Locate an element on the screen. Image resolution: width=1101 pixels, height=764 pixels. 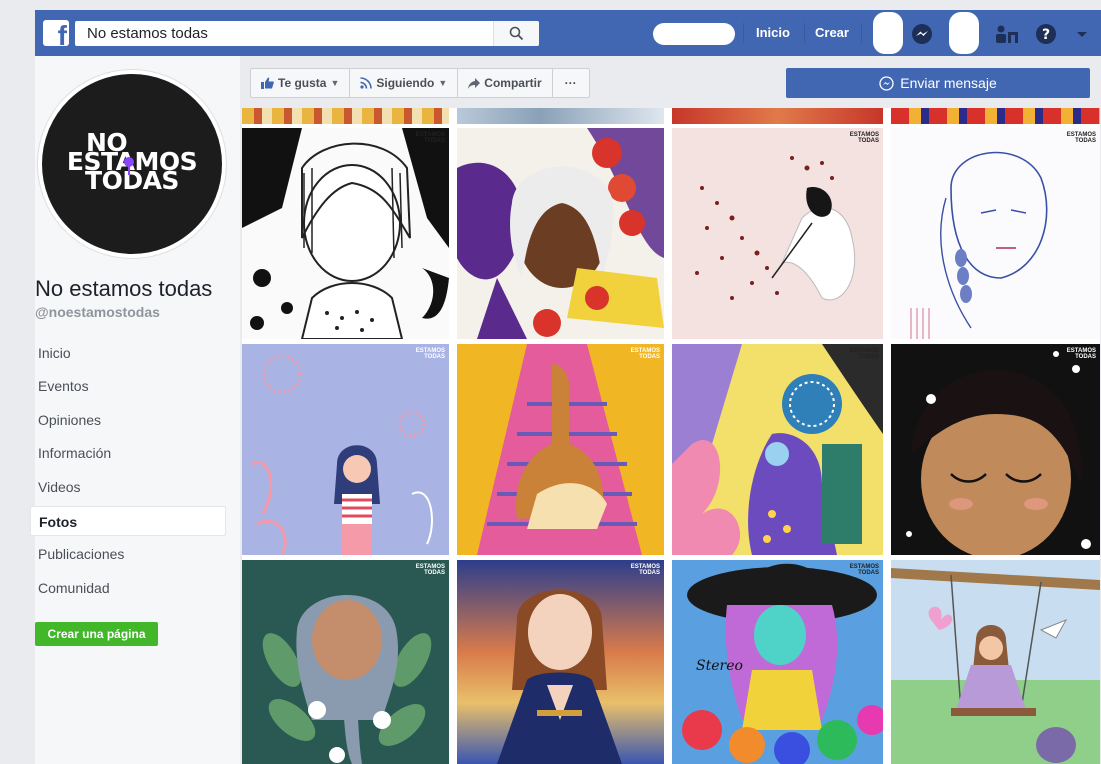
more-options-button: ··· is located at coordinates (570, 83).